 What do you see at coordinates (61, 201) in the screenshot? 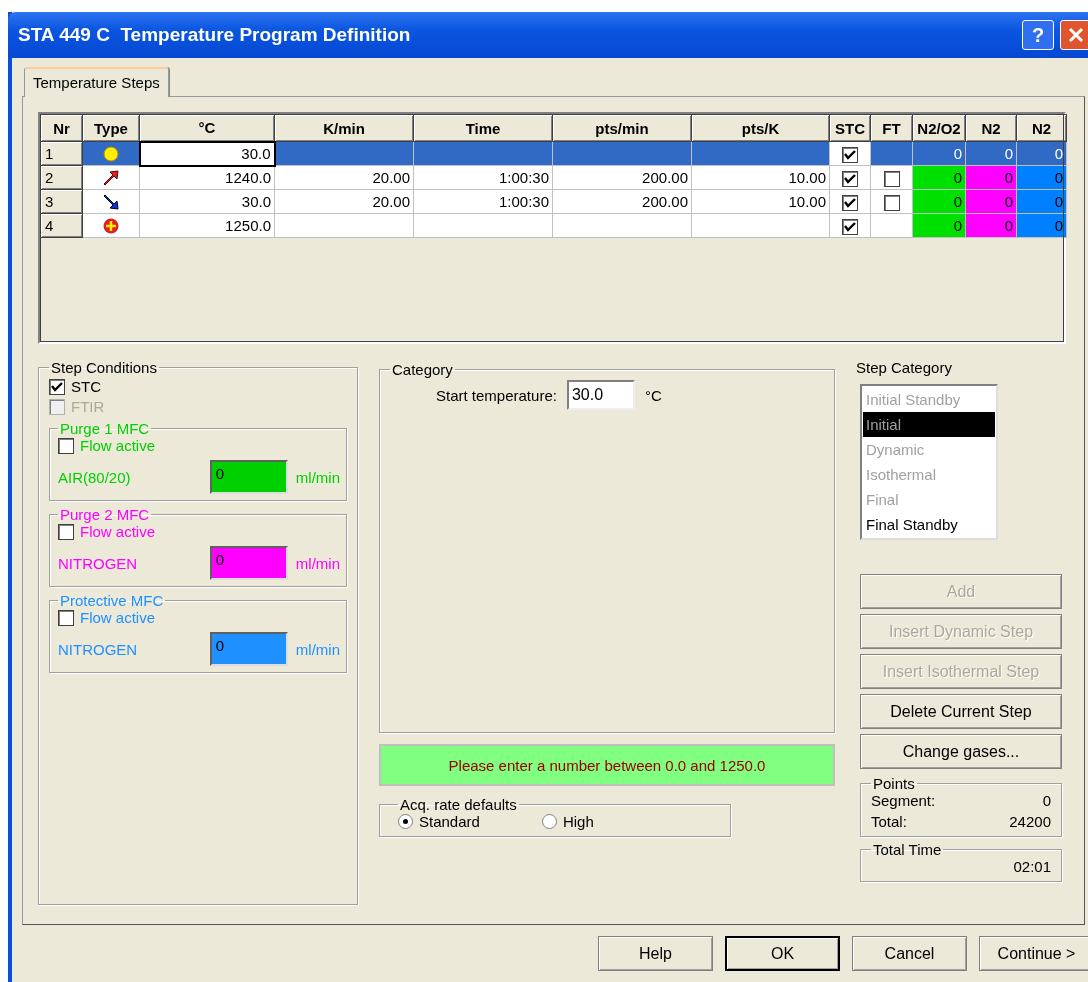
I see `row-header: 3` at bounding box center [61, 201].